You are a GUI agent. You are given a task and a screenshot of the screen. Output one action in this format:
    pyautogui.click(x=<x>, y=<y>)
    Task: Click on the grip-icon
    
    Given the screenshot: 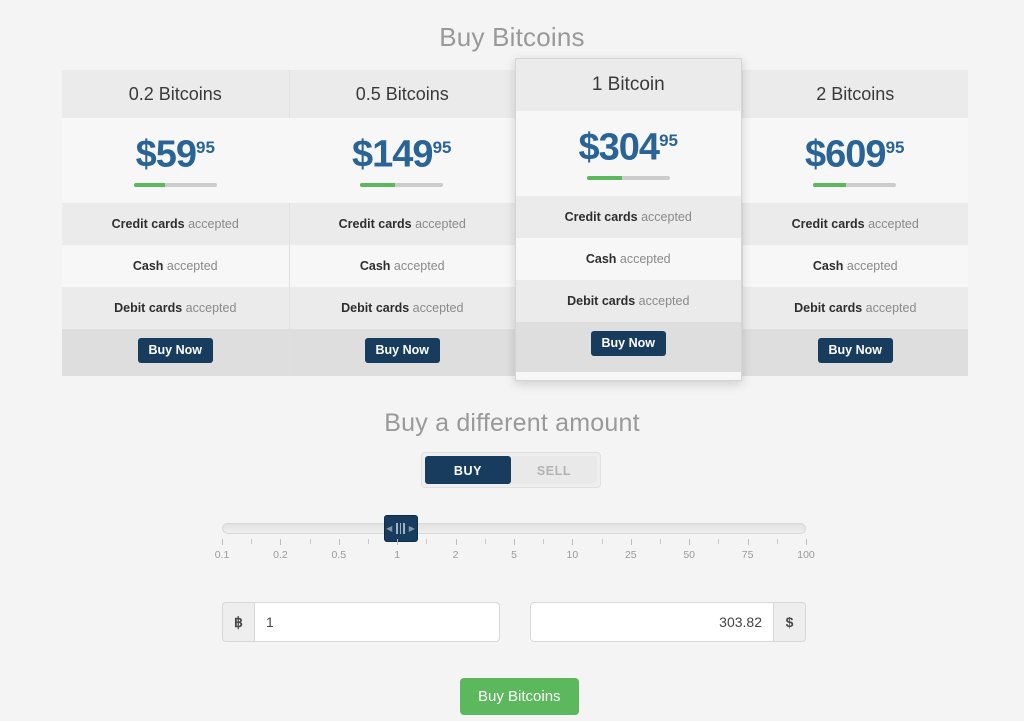 What is the action you would take?
    pyautogui.click(x=400, y=528)
    